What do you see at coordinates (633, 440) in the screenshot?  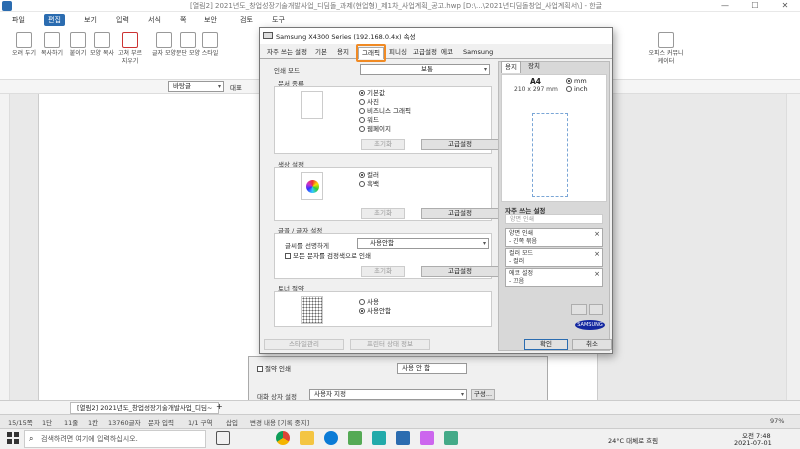 I see `weather: 24°C 대체로 흐림` at bounding box center [633, 440].